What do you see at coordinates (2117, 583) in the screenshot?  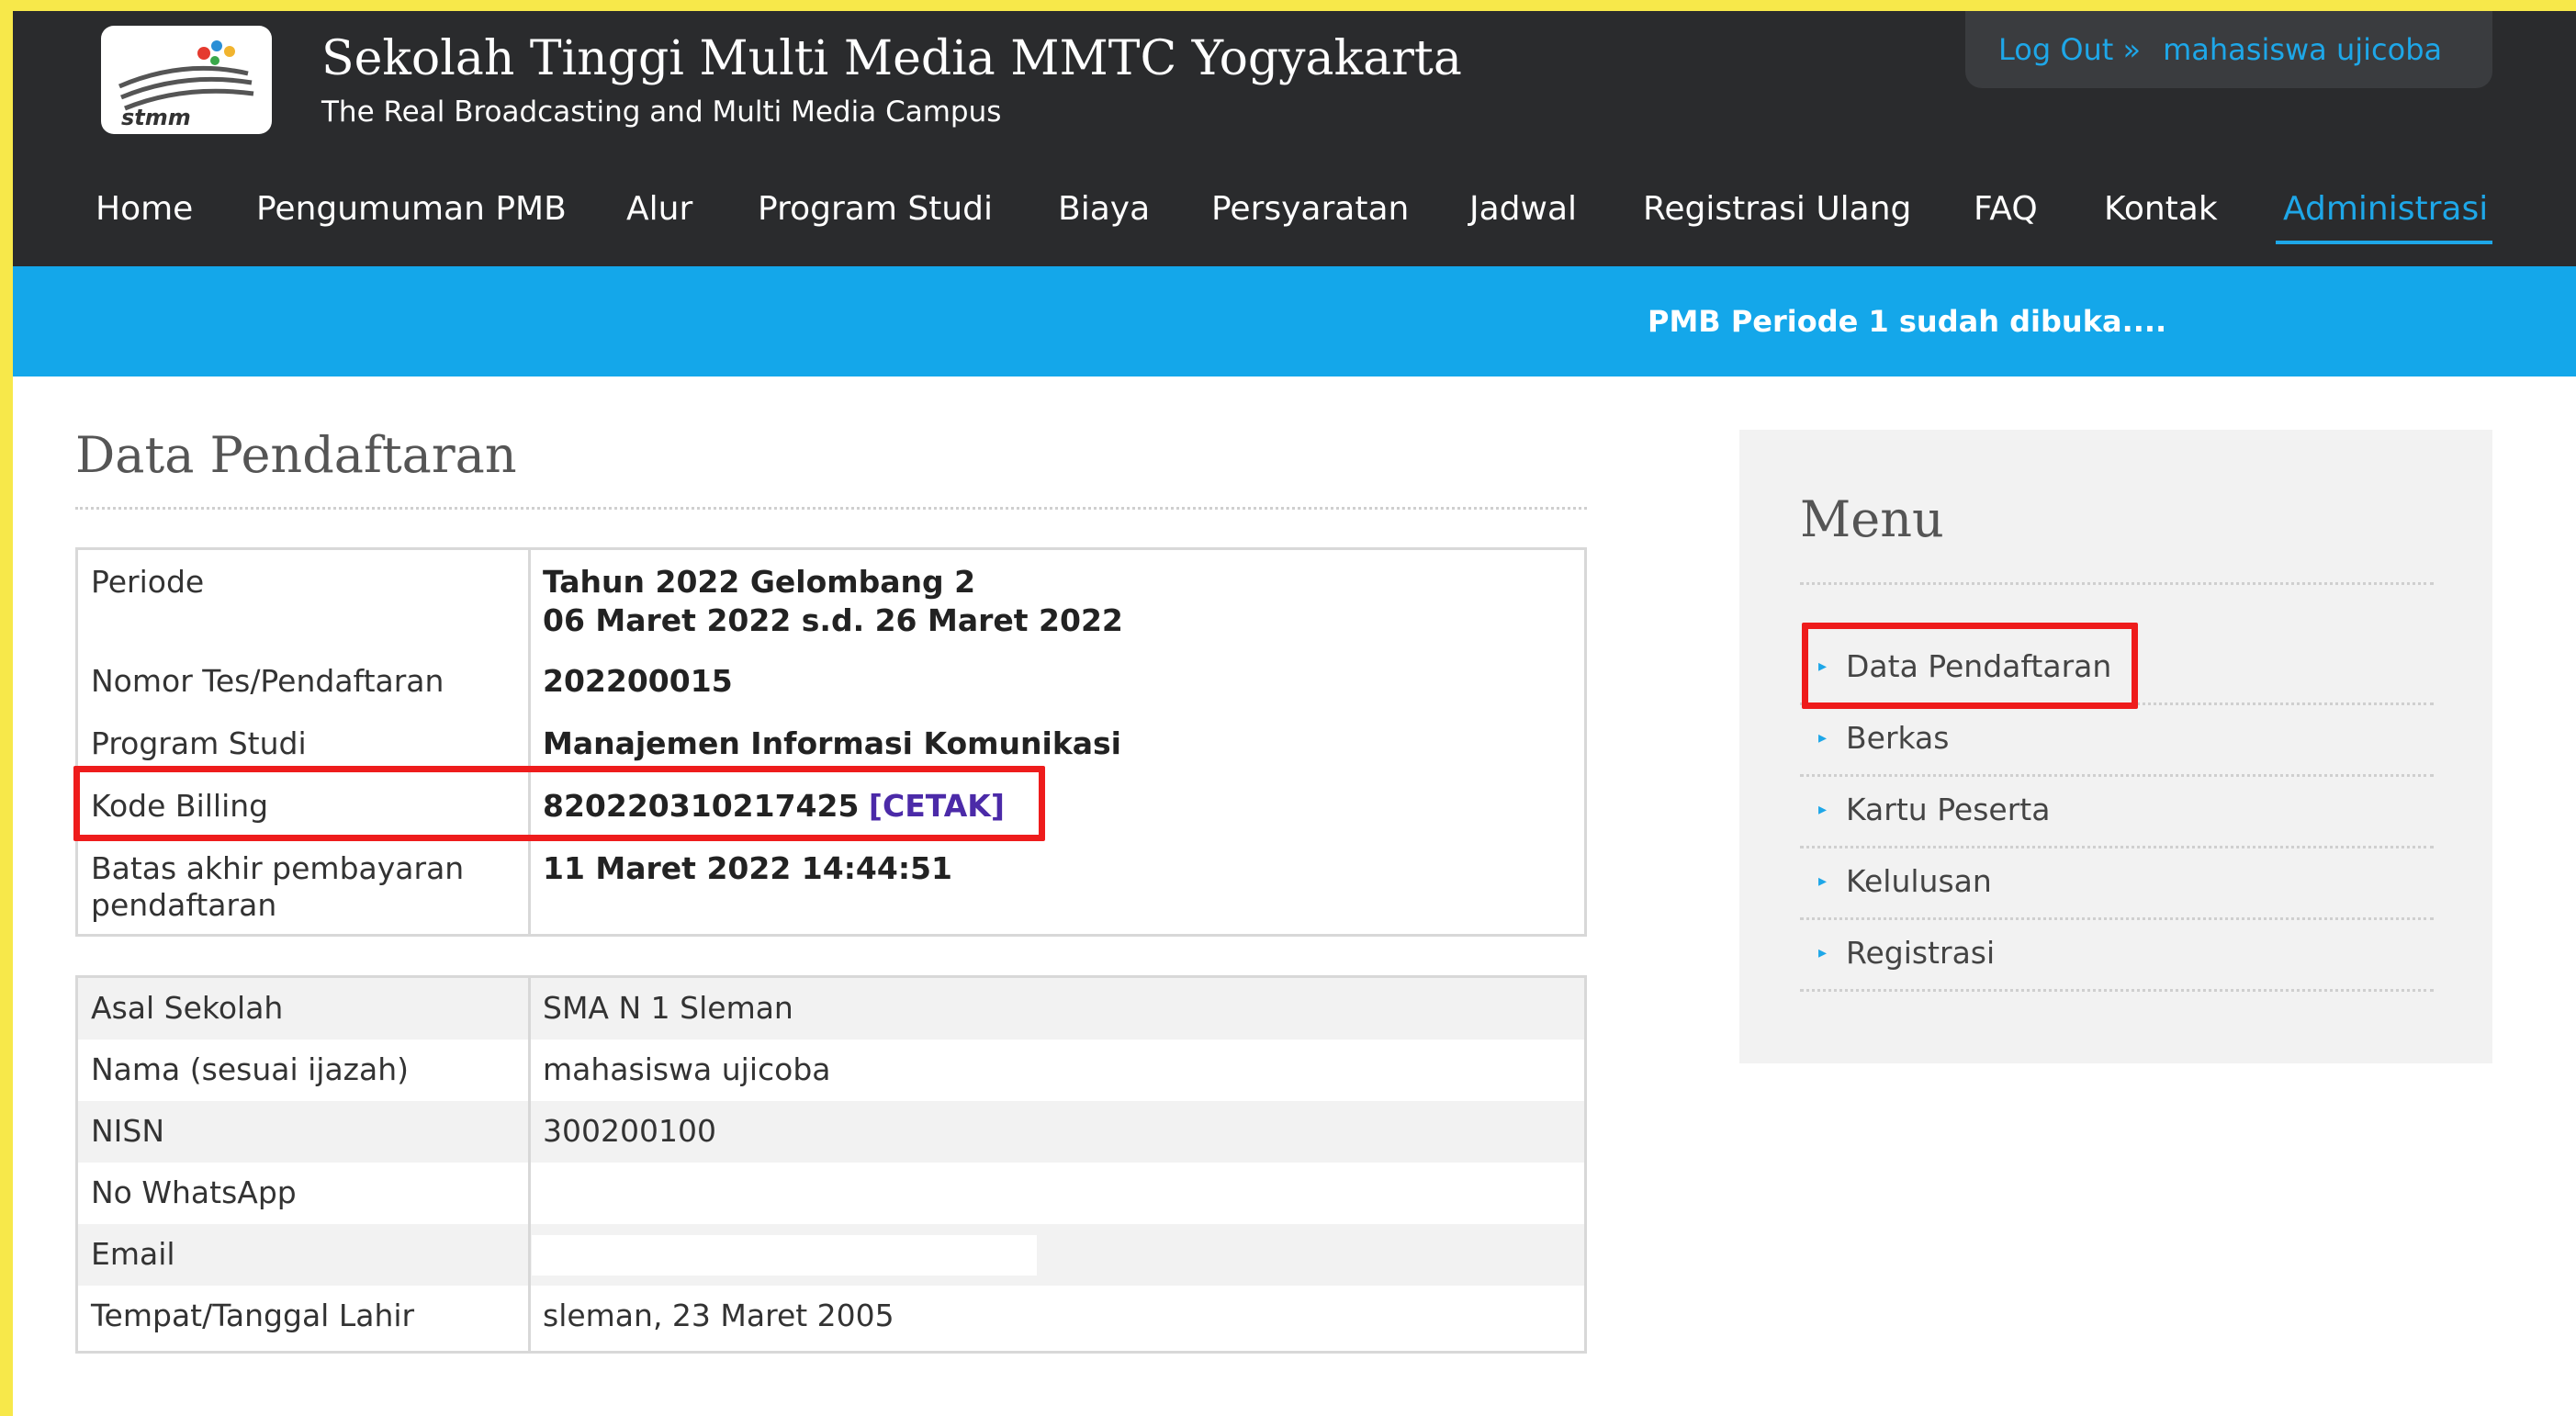 I see `menu-divider` at bounding box center [2117, 583].